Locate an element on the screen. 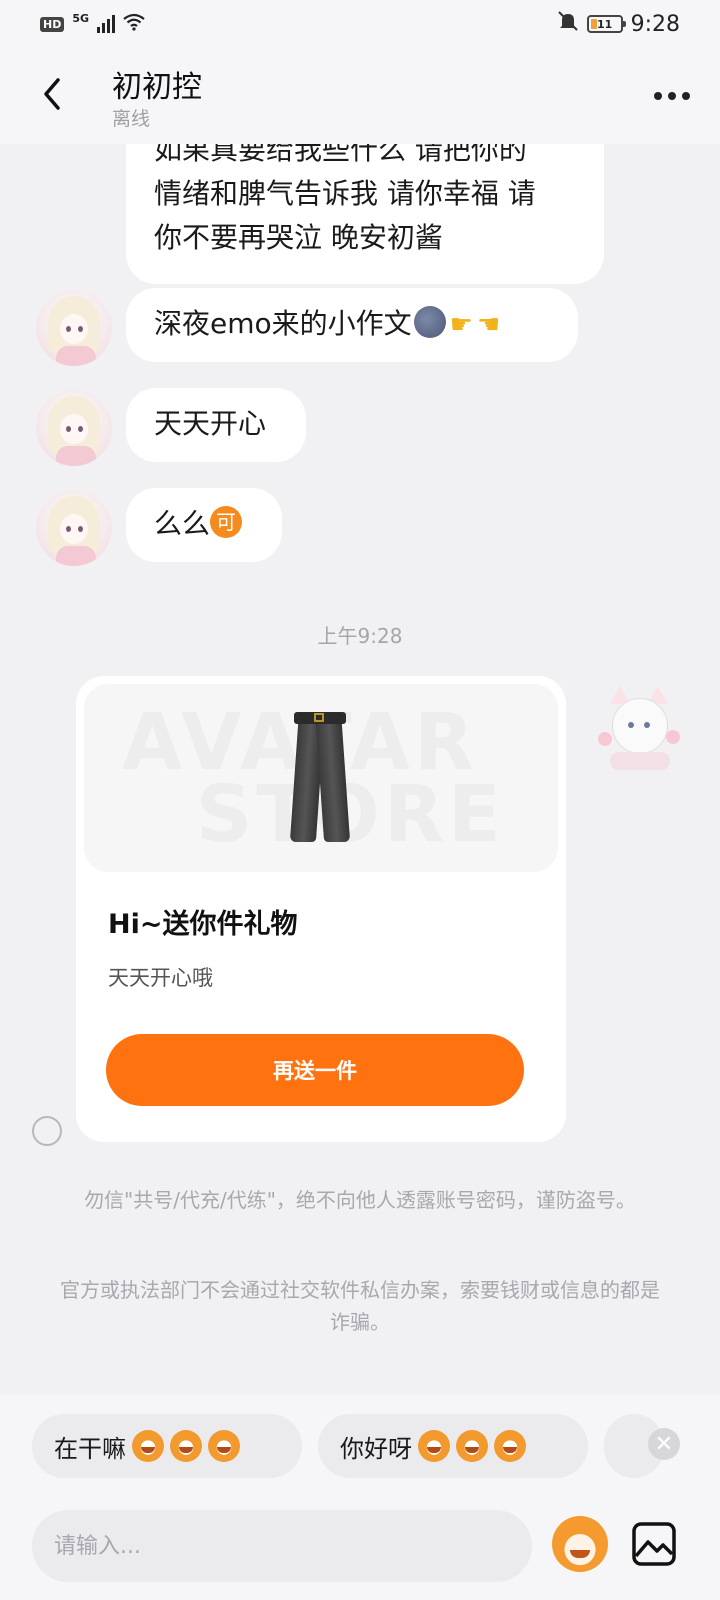  watermark-text: STORE is located at coordinates (350, 815).